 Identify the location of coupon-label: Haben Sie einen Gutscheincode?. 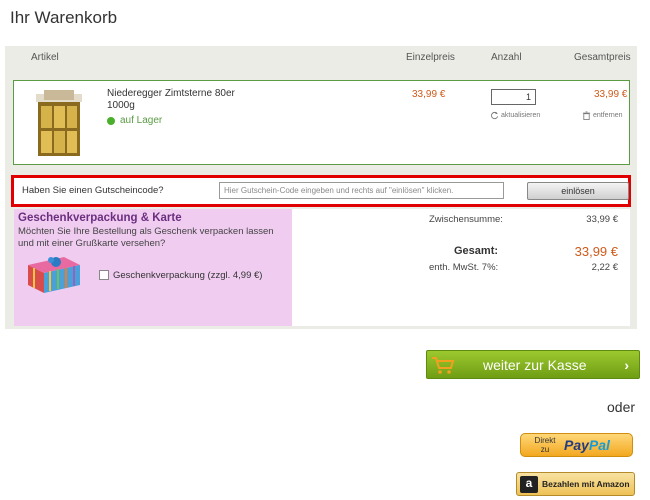
(93, 190).